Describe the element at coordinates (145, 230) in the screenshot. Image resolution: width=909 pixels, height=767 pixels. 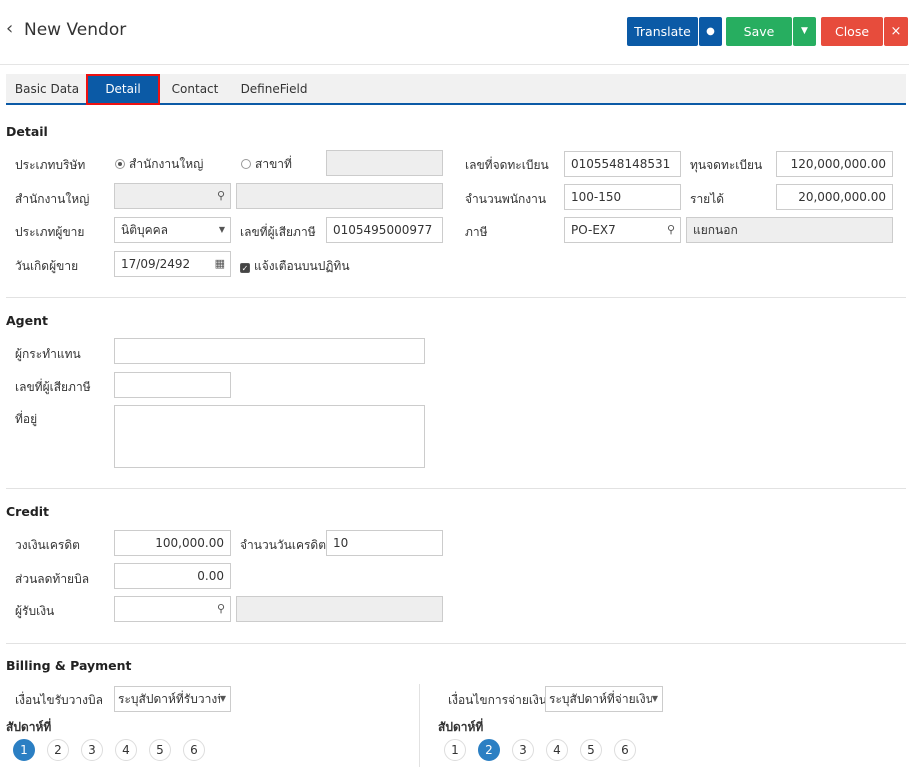
I see `vendor-type-value: นิติบุคคล` at that location.